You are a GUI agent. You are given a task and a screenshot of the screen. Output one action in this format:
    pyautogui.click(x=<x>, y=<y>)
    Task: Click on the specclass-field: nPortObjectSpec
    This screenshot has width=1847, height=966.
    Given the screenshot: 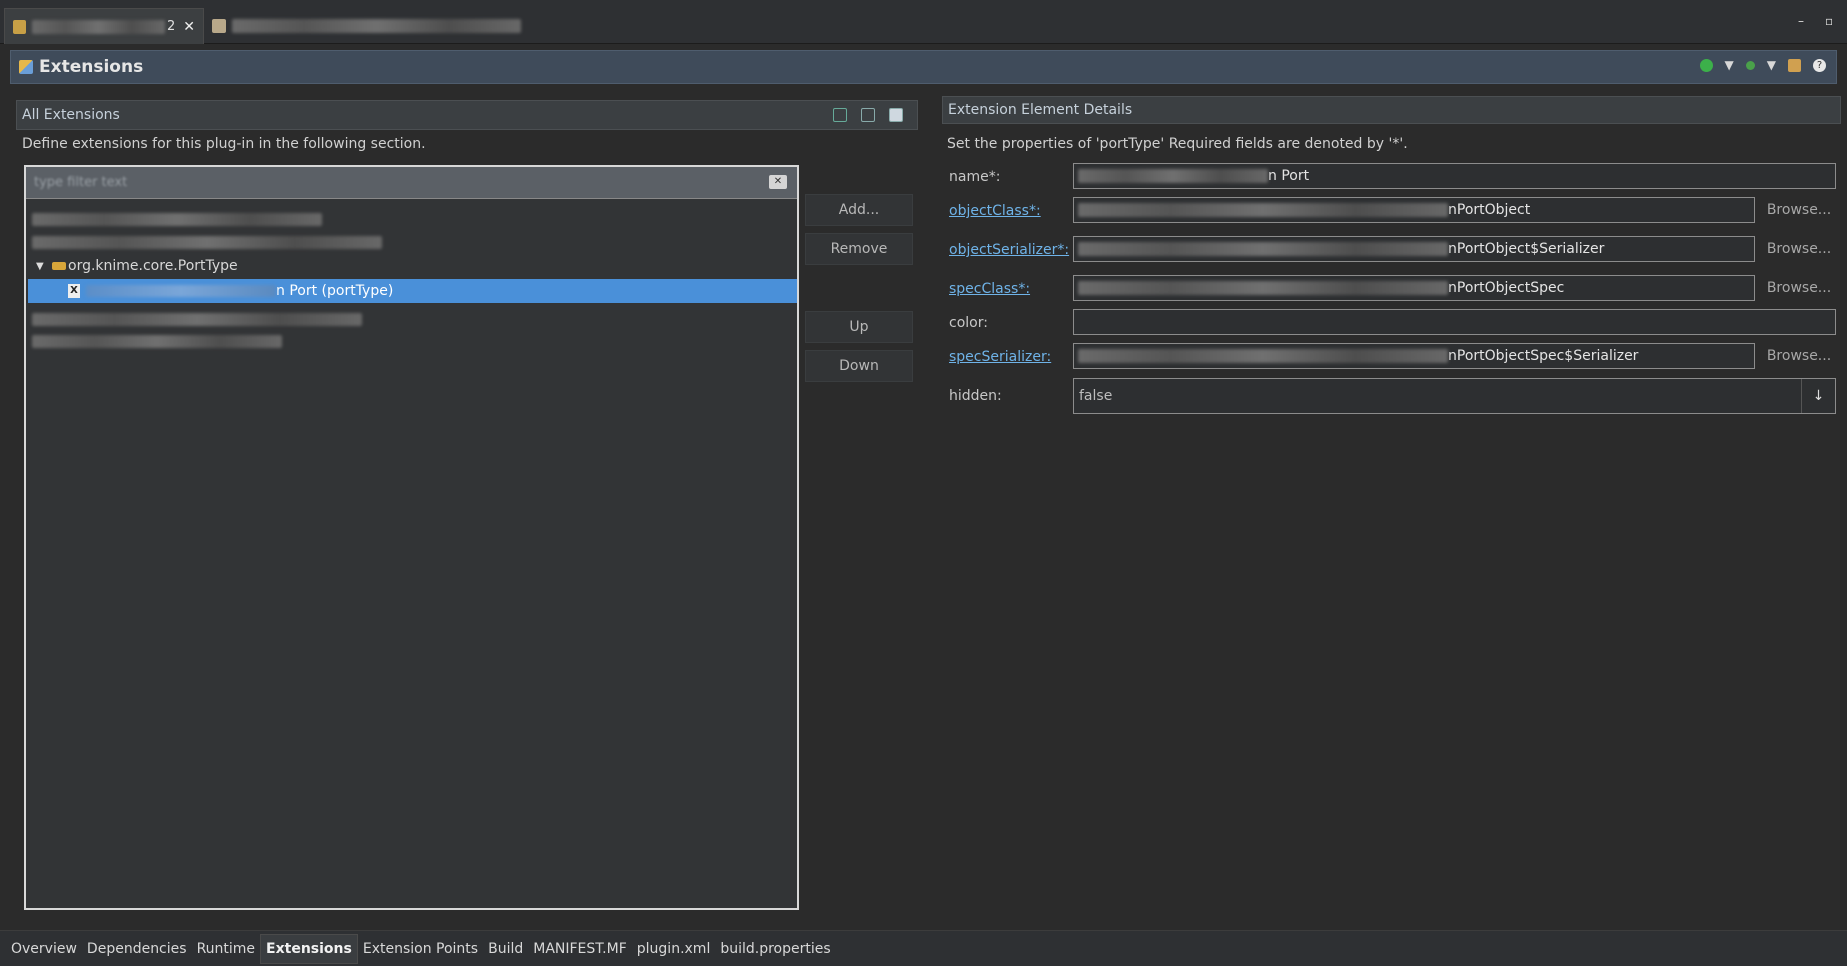 What is the action you would take?
    pyautogui.click(x=1414, y=288)
    